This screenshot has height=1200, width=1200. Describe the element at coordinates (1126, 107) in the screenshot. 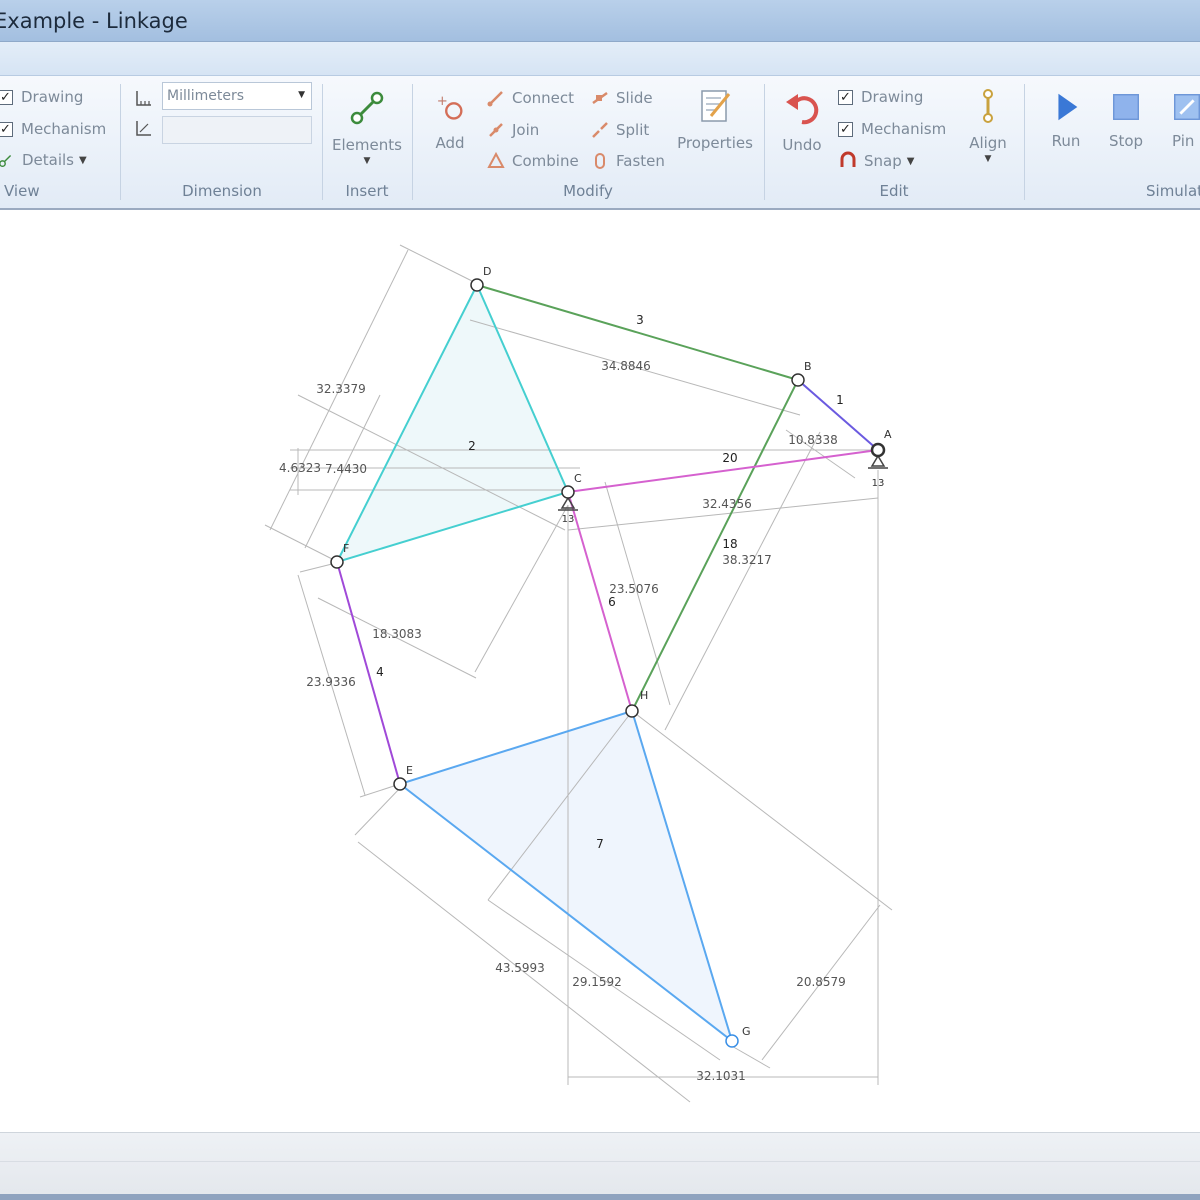

I see `stop-icon` at that location.